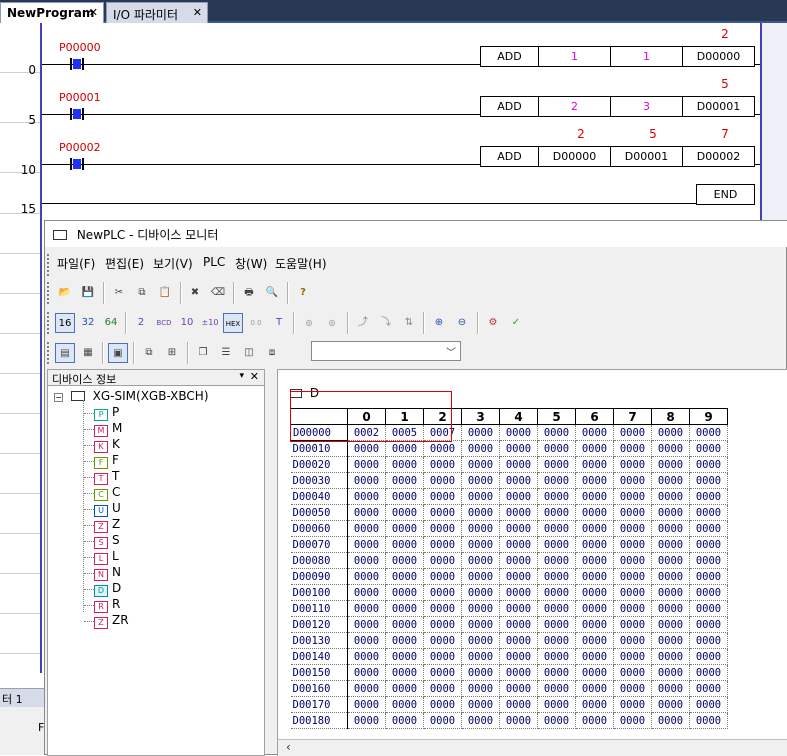 Image resolution: width=787 pixels, height=756 pixels. I want to click on falling-edge-icon: ⤵, so click(386, 323).